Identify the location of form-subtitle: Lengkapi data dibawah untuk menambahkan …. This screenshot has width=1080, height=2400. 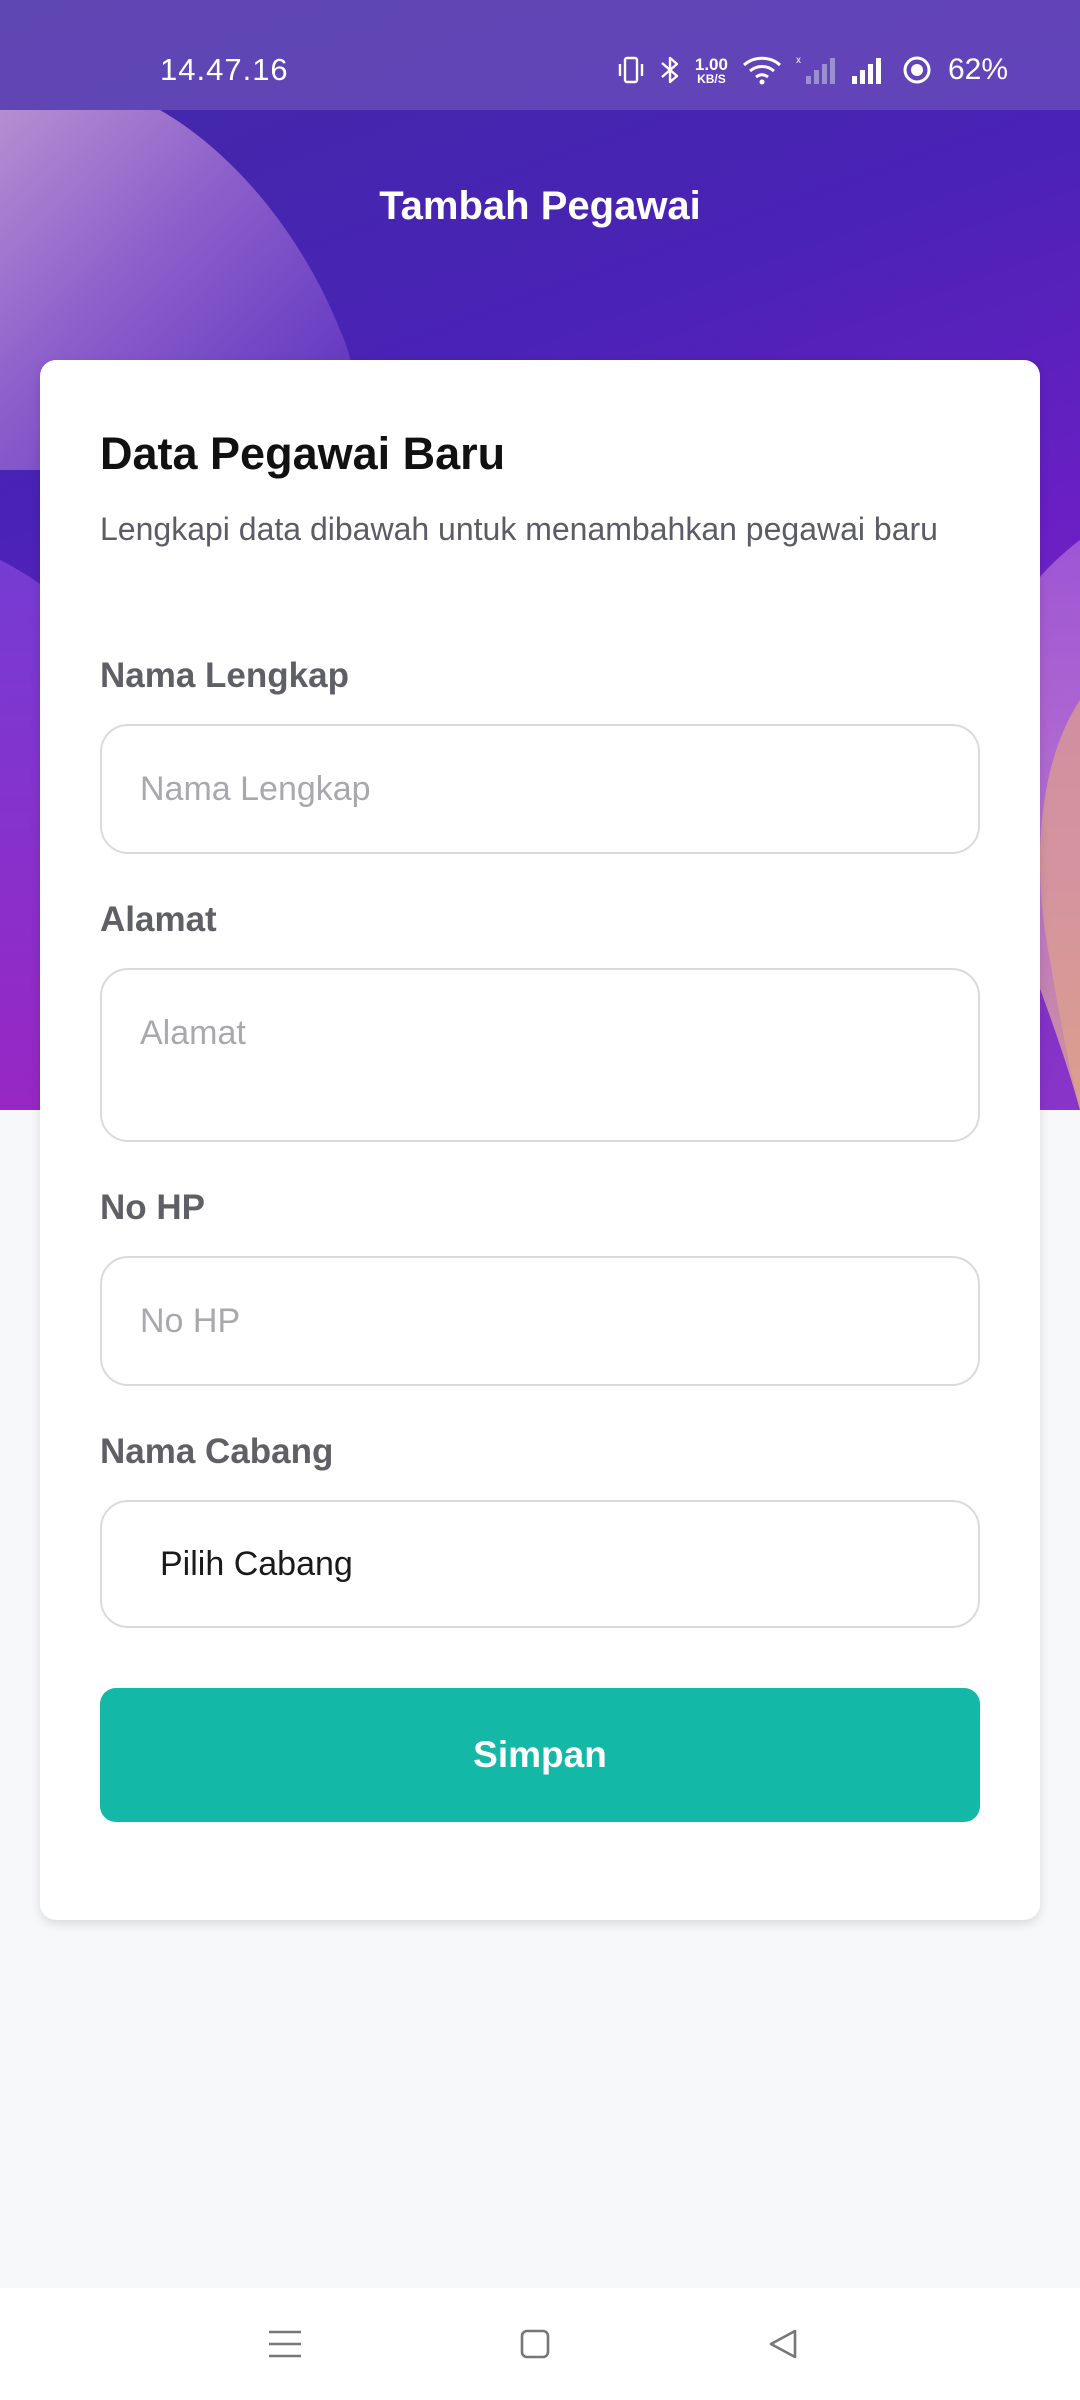
(519, 529).